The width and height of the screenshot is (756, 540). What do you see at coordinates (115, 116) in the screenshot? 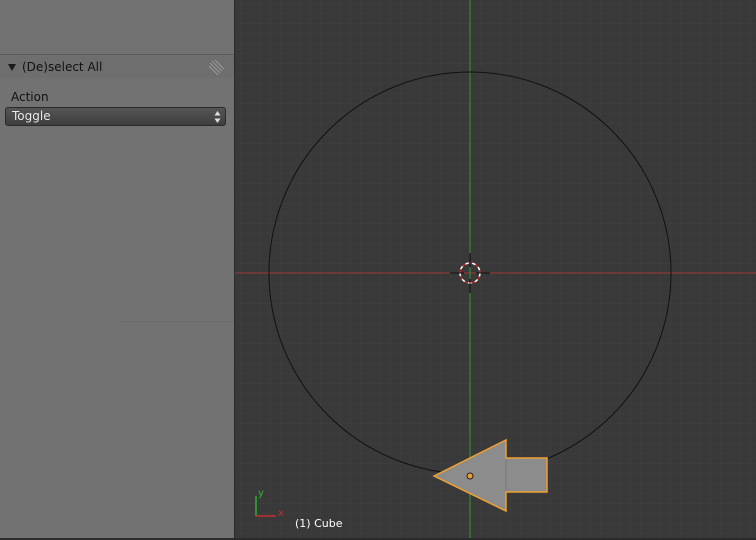
I see `action-select: Toggle` at bounding box center [115, 116].